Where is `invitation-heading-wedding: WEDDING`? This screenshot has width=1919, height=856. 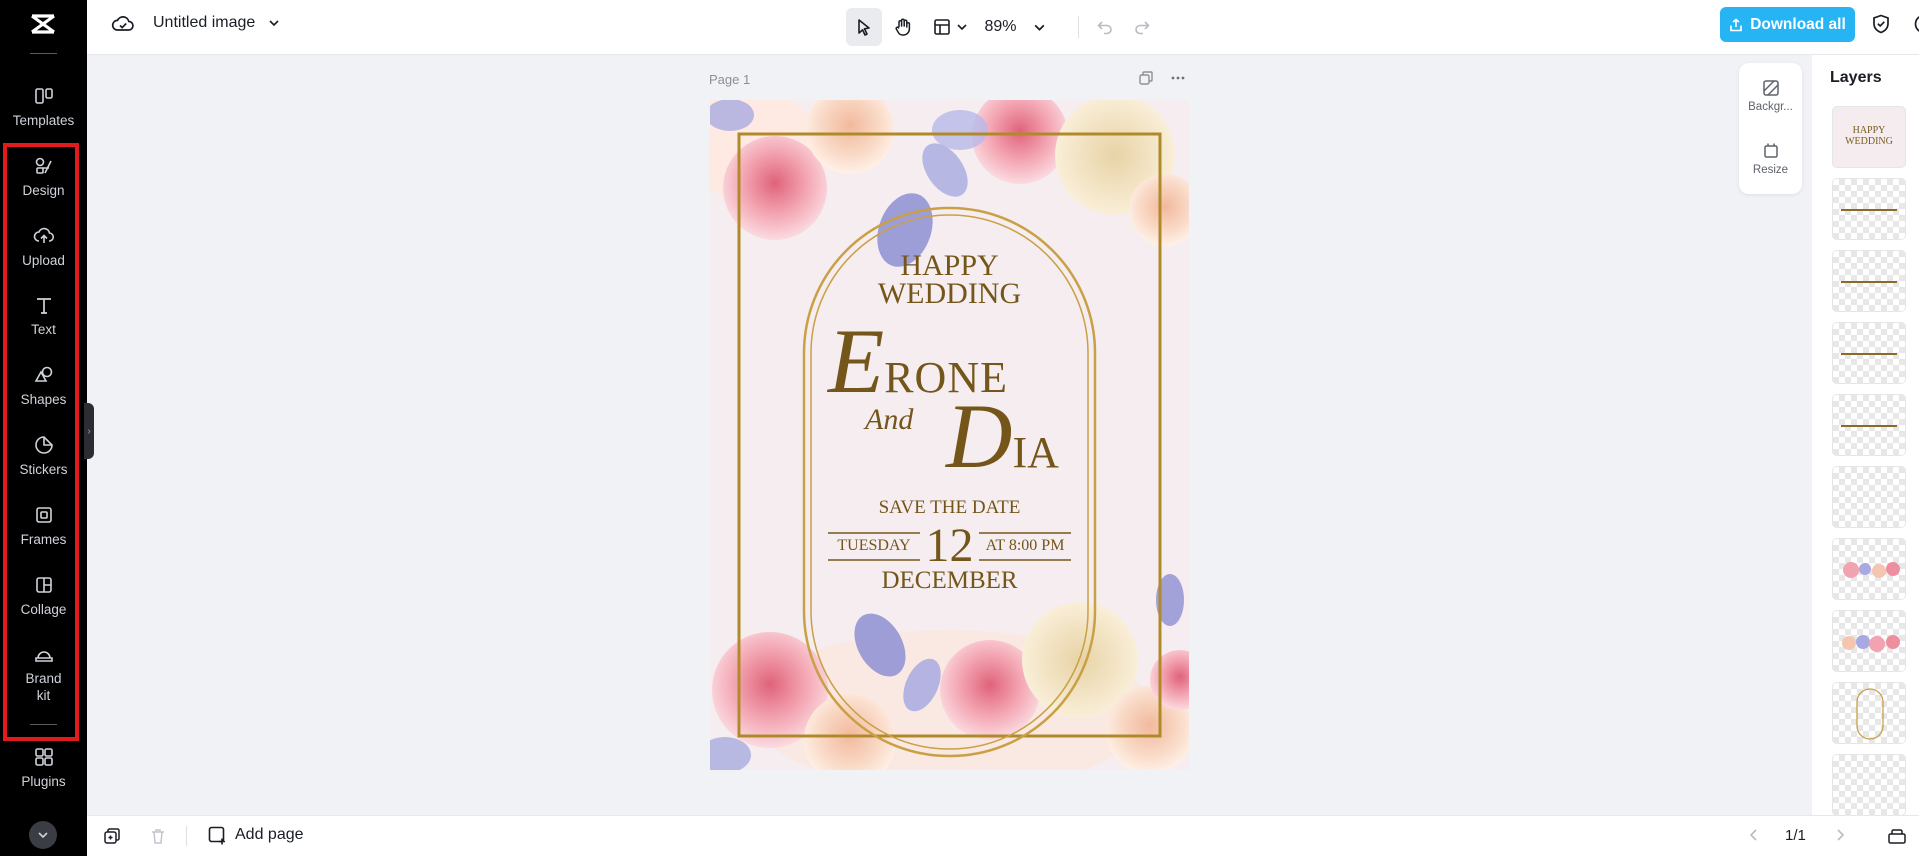 invitation-heading-wedding: WEDDING is located at coordinates (949, 293).